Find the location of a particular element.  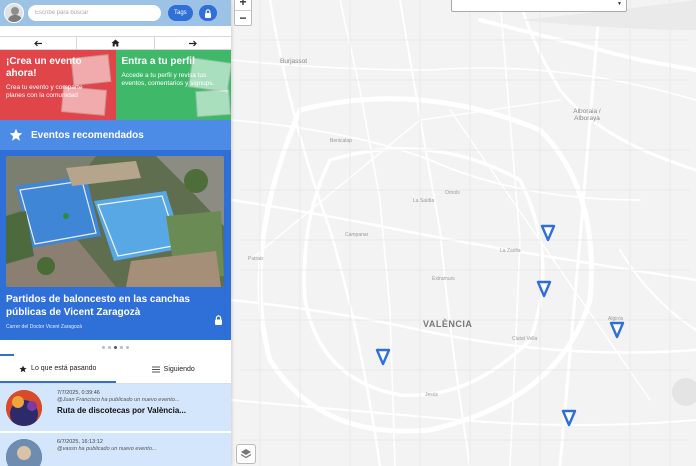

event-photo is located at coordinates (115, 221).